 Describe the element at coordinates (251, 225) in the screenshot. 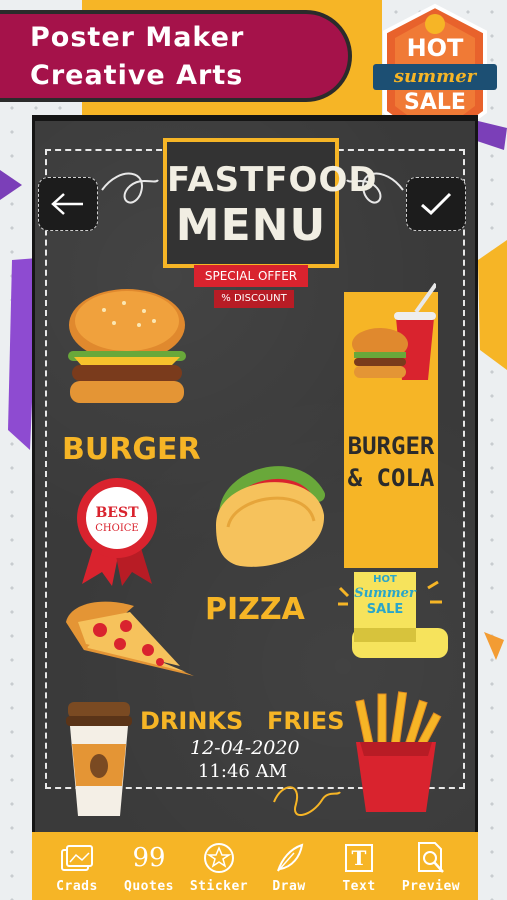

I see `title-menu: MENU` at that location.